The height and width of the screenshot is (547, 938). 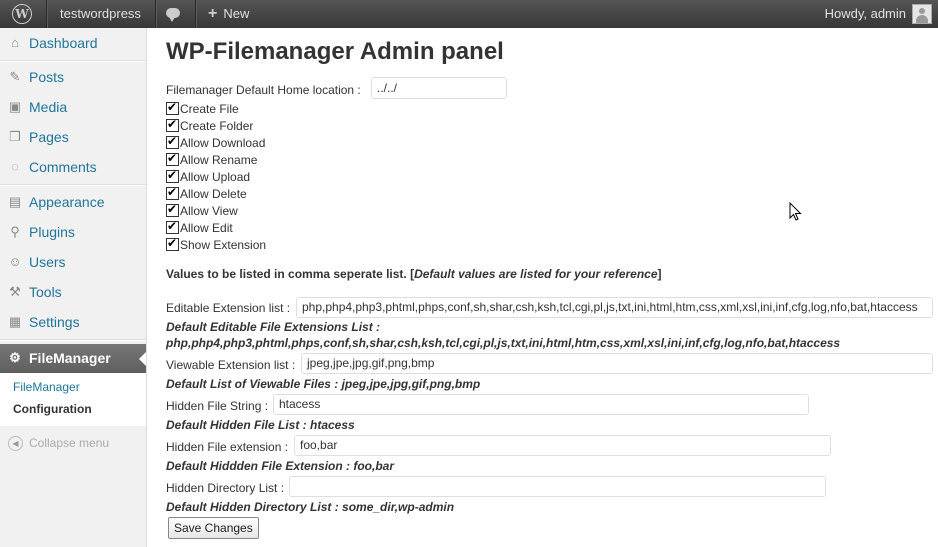 What do you see at coordinates (15, 357) in the screenshot?
I see `gear-icon: ⚙` at bounding box center [15, 357].